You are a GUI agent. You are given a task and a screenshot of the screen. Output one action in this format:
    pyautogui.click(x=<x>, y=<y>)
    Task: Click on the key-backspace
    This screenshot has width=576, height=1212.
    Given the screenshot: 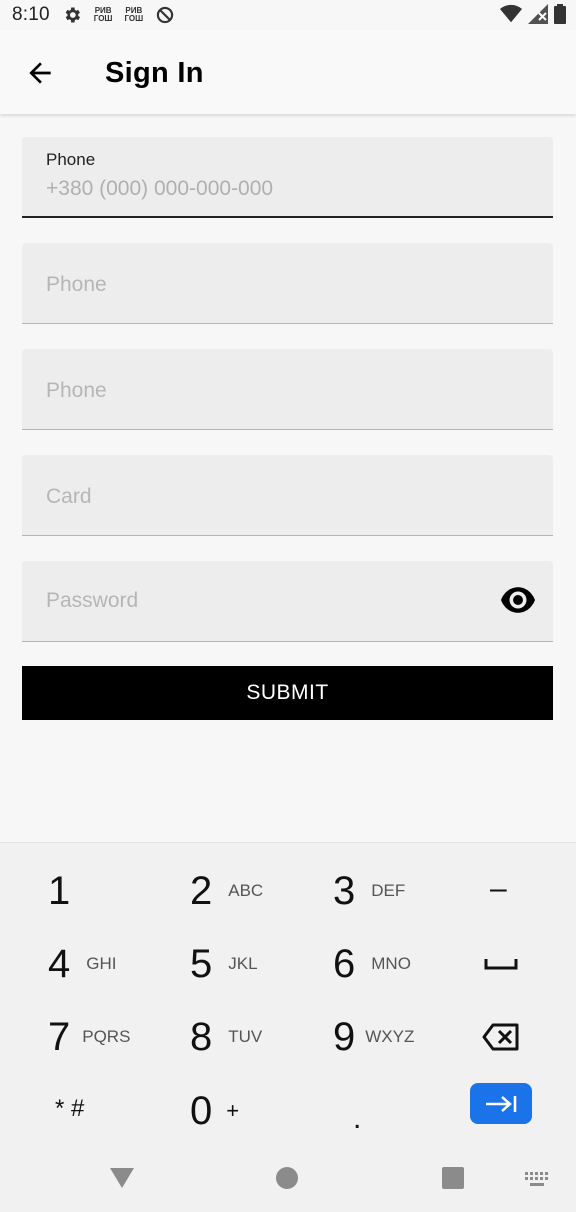 What is the action you would take?
    pyautogui.click(x=501, y=1037)
    